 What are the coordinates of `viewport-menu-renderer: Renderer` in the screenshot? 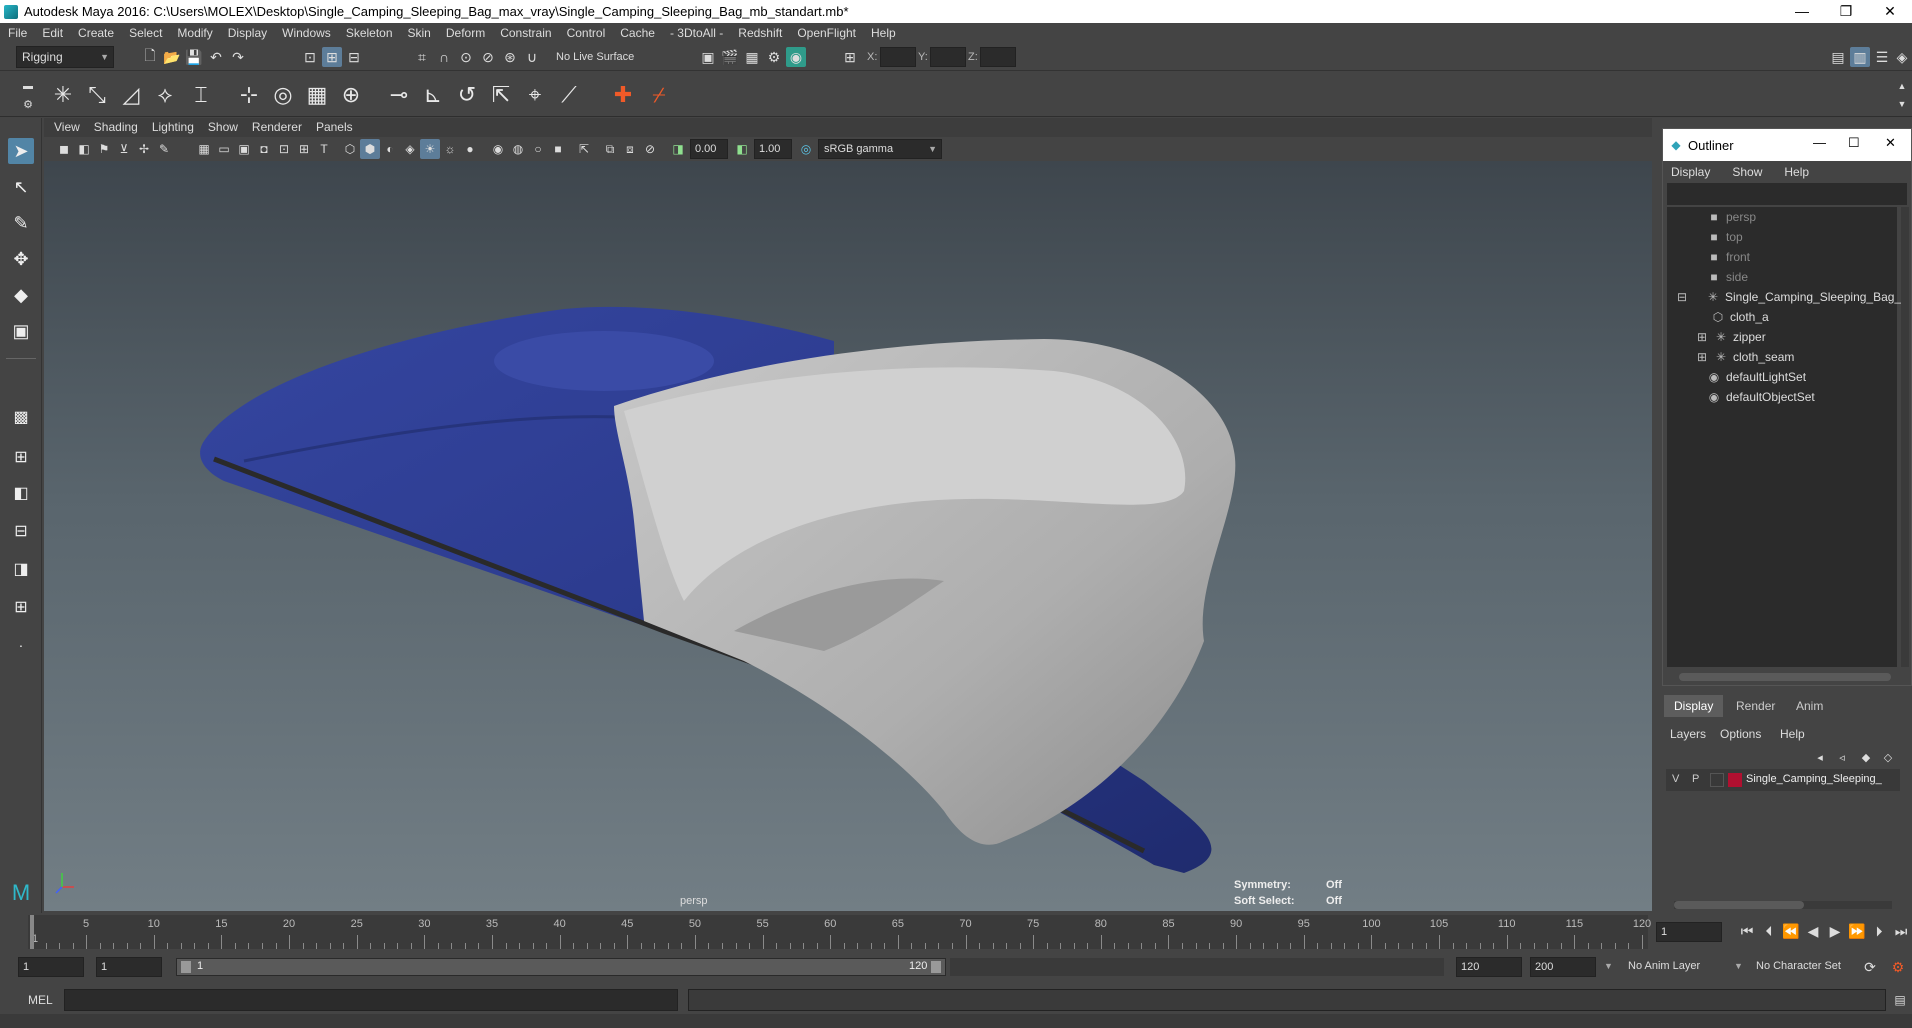 It's located at (277, 127).